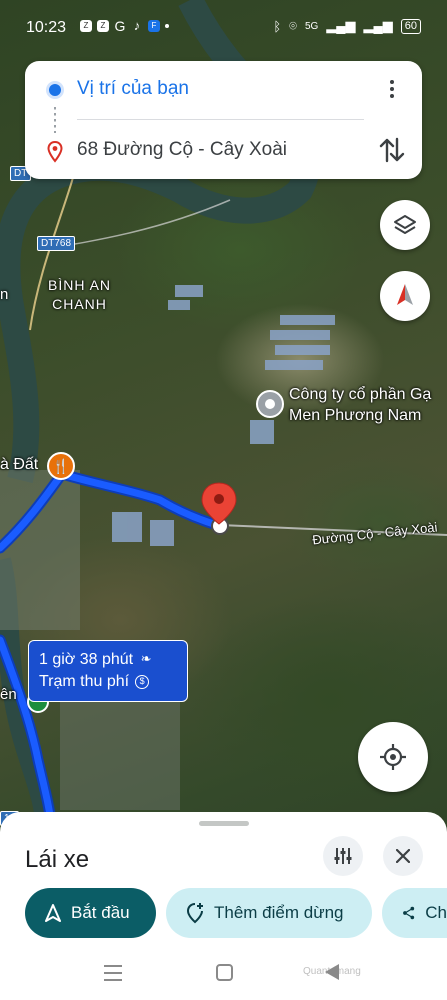 This screenshot has width=447, height=1000. I want to click on tune-icon, so click(343, 856).